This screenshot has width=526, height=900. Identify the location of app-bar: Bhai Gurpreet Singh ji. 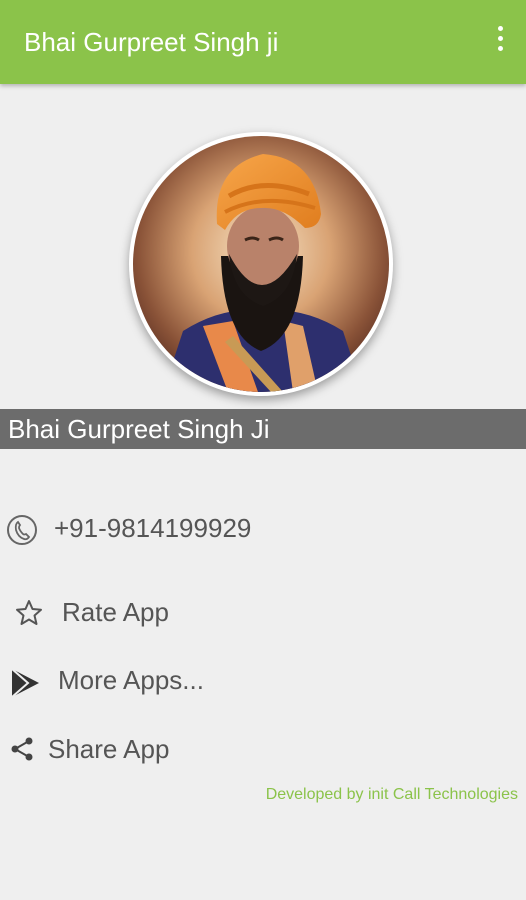
(263, 42).